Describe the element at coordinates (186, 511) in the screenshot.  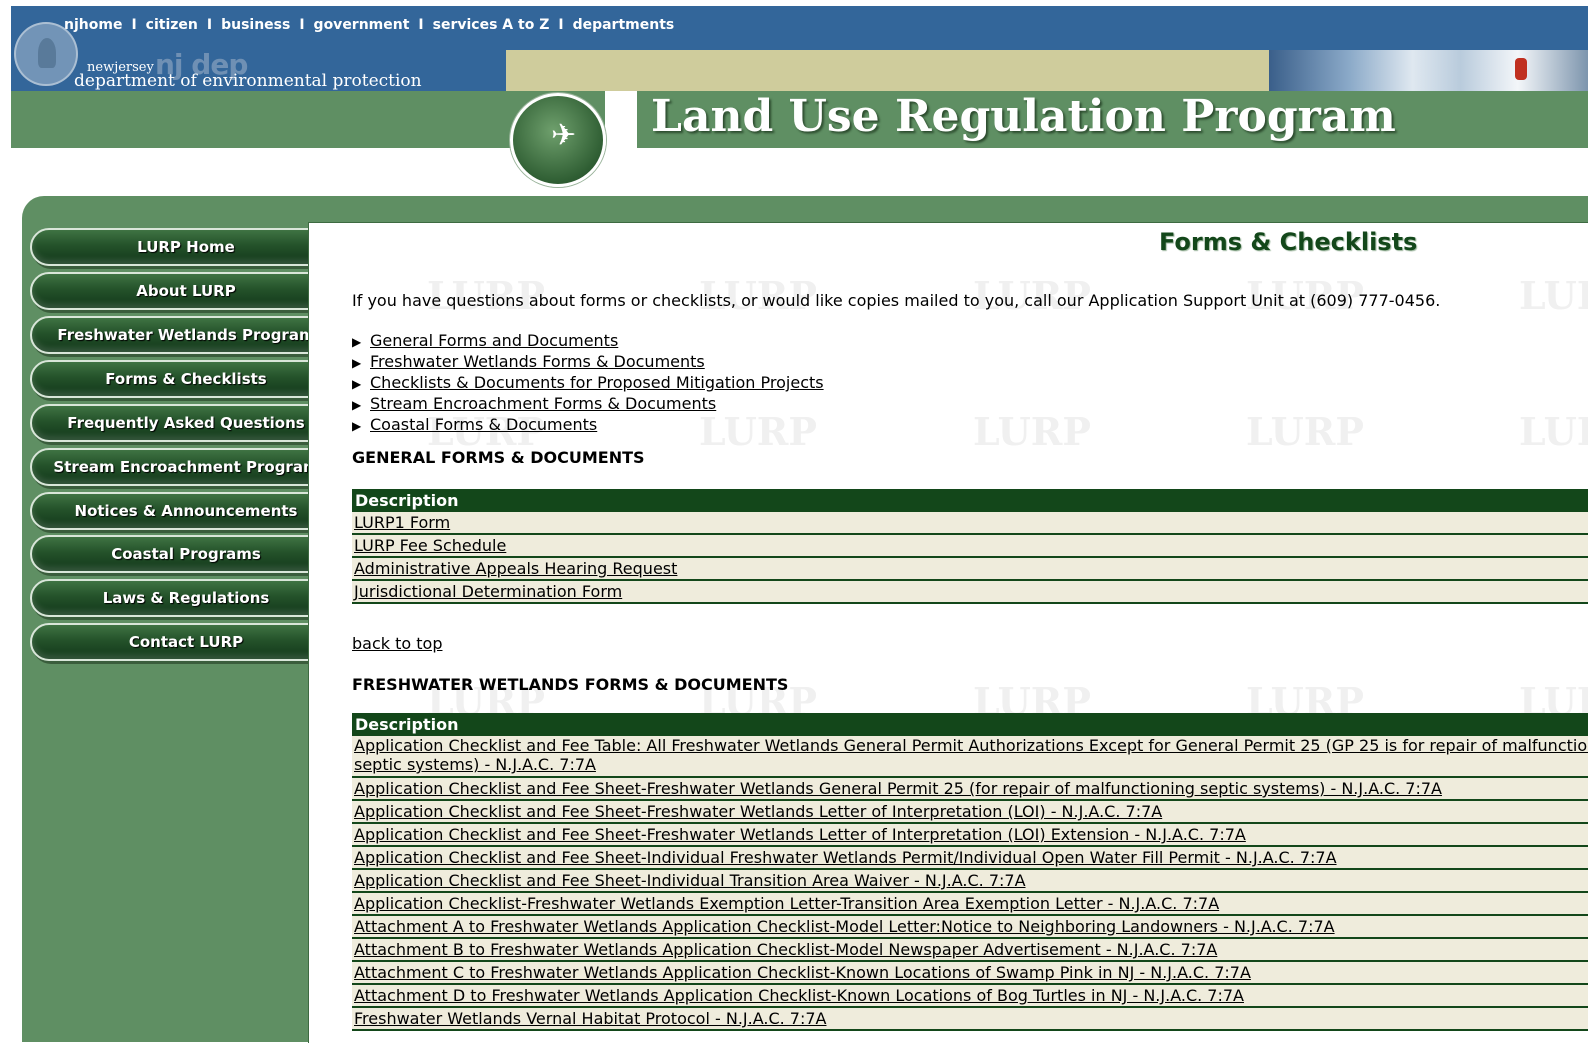
I see `sidebar-item-notices-announcements: Notices & Announcements` at that location.